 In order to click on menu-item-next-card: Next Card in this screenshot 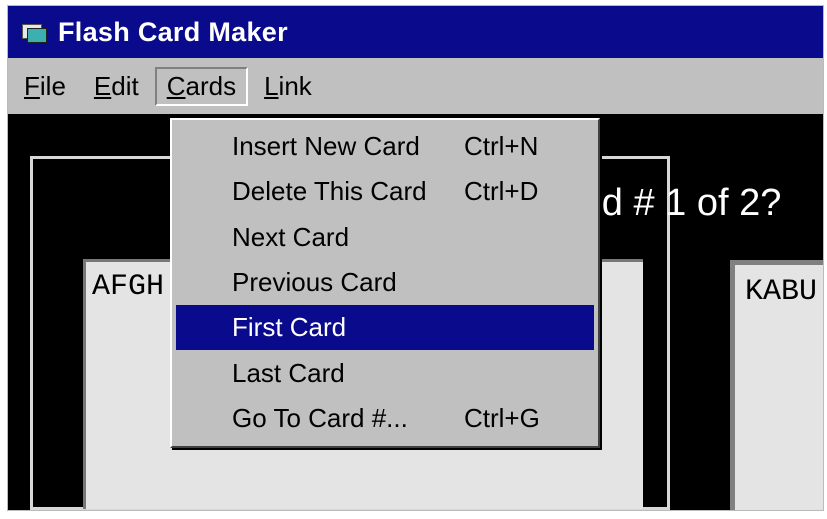, I will do `click(385, 237)`.